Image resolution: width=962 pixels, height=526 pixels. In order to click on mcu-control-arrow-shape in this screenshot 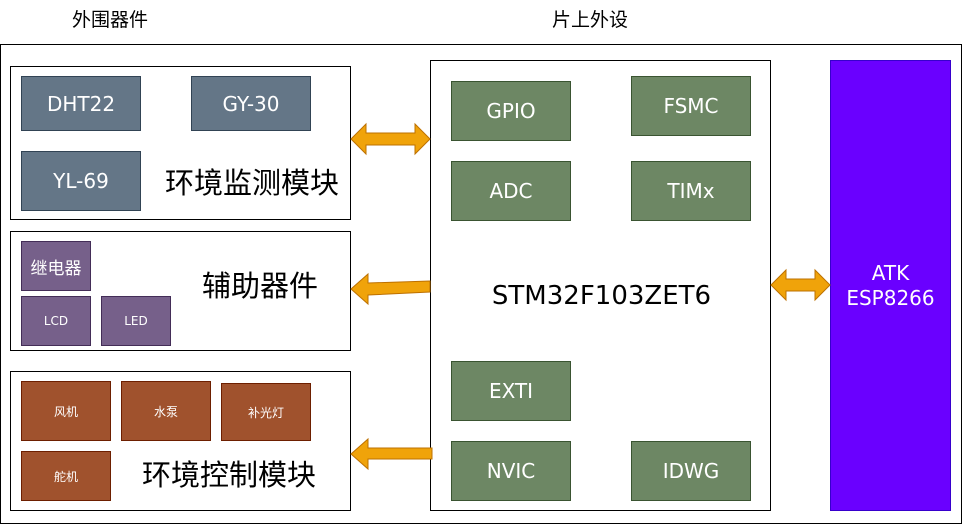, I will do `click(391, 454)`.